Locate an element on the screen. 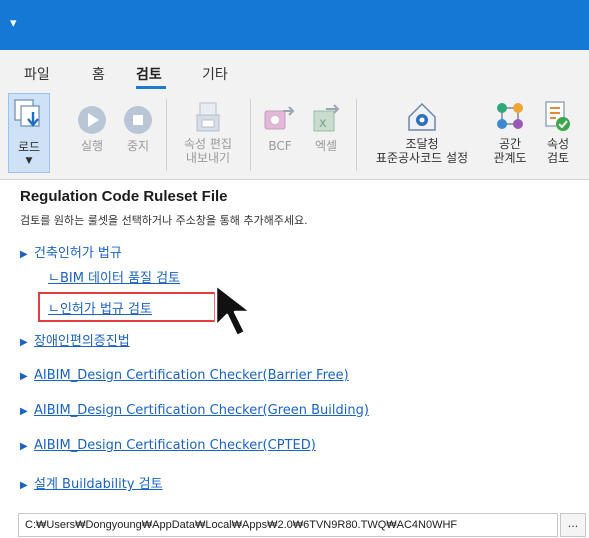 The height and width of the screenshot is (538, 589). attribute-review-button: 속성 검토 is located at coordinates (558, 133).